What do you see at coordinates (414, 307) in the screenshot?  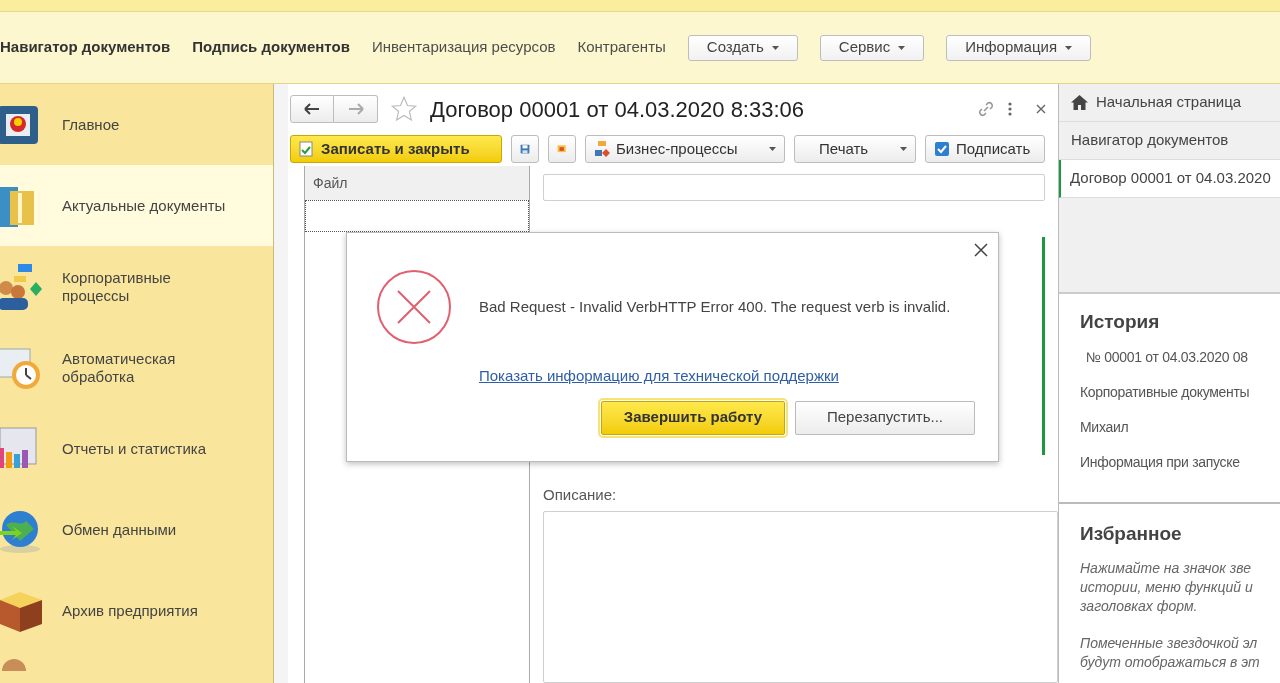 I see `error-icon` at bounding box center [414, 307].